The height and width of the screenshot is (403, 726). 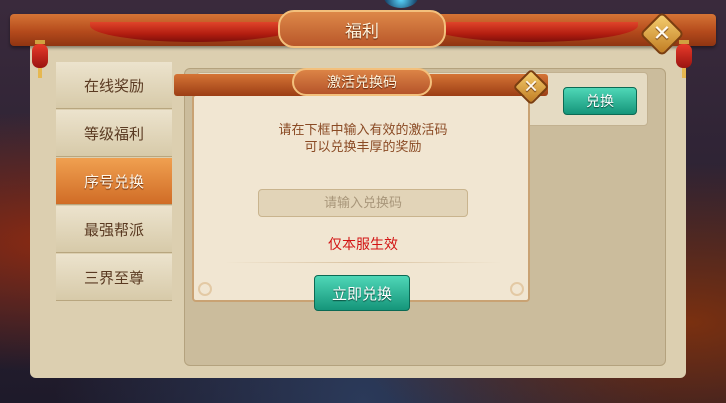 I want to click on tab-label: 在线奖励, so click(x=113, y=85).